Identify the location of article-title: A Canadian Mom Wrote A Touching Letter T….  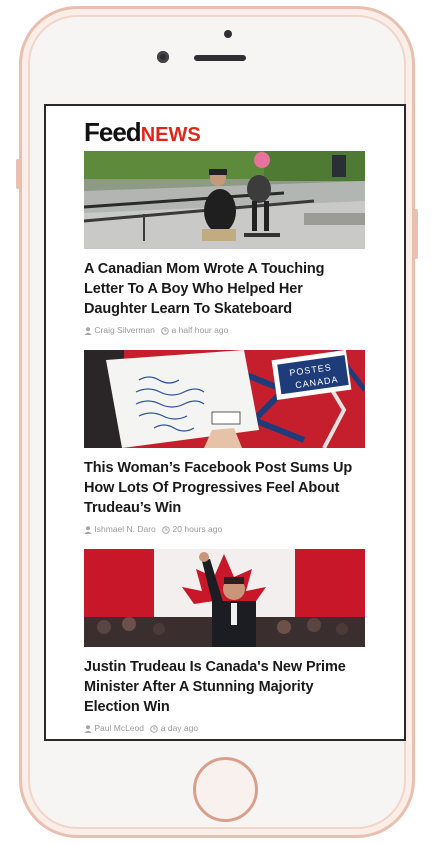
(224, 289).